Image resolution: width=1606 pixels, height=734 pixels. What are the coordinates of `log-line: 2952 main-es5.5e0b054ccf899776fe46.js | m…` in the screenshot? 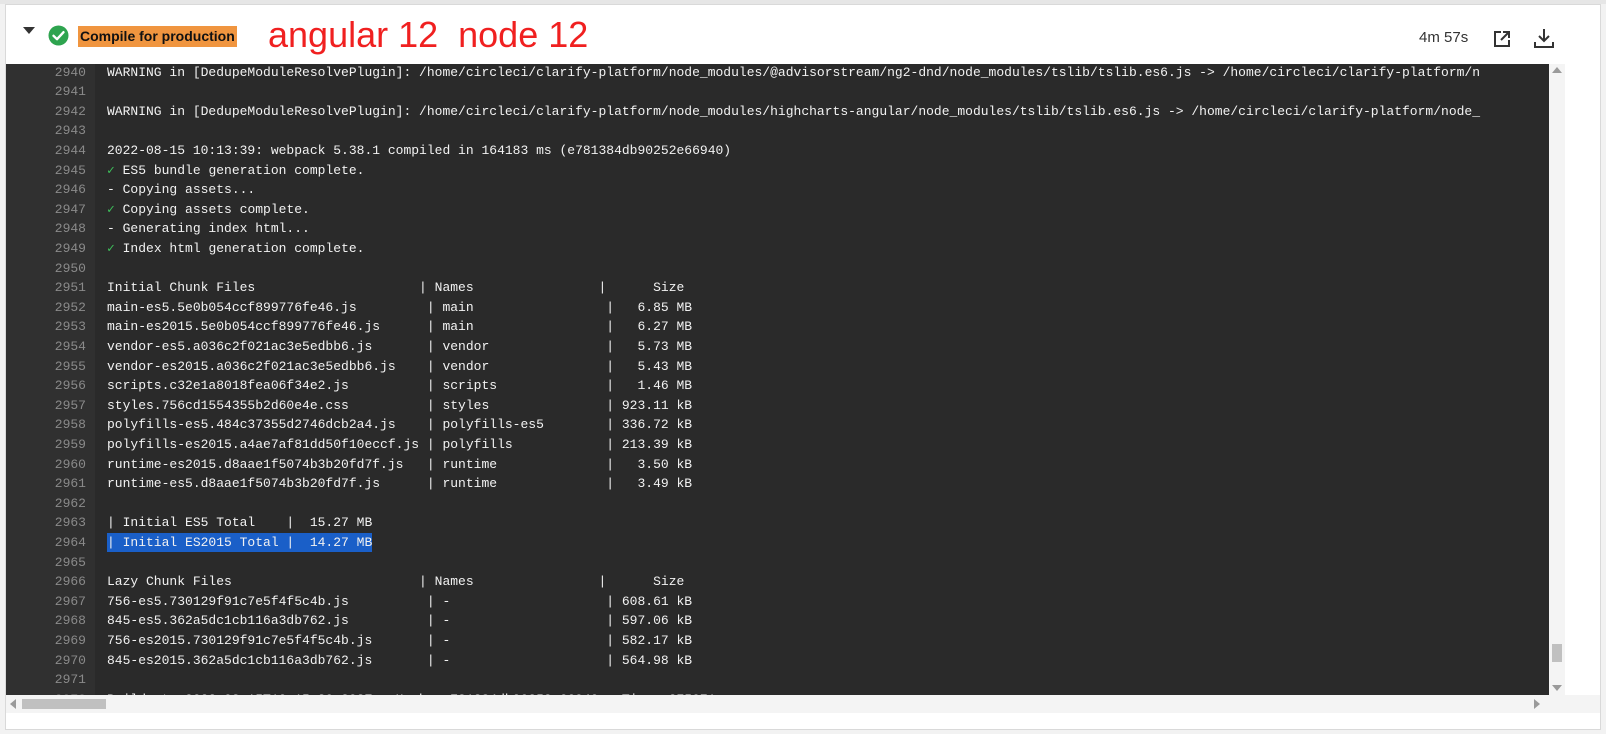 It's located at (777, 308).